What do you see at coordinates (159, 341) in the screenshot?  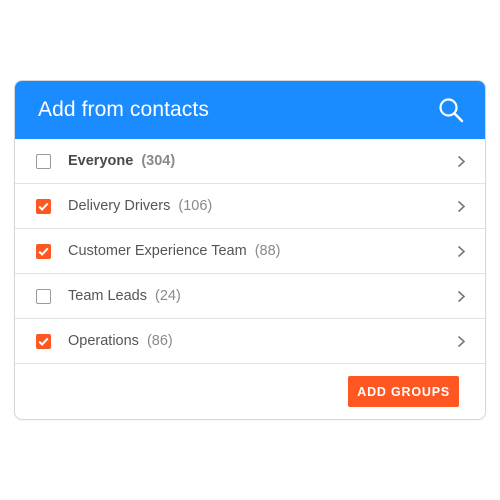 I see `group-count: (86)` at bounding box center [159, 341].